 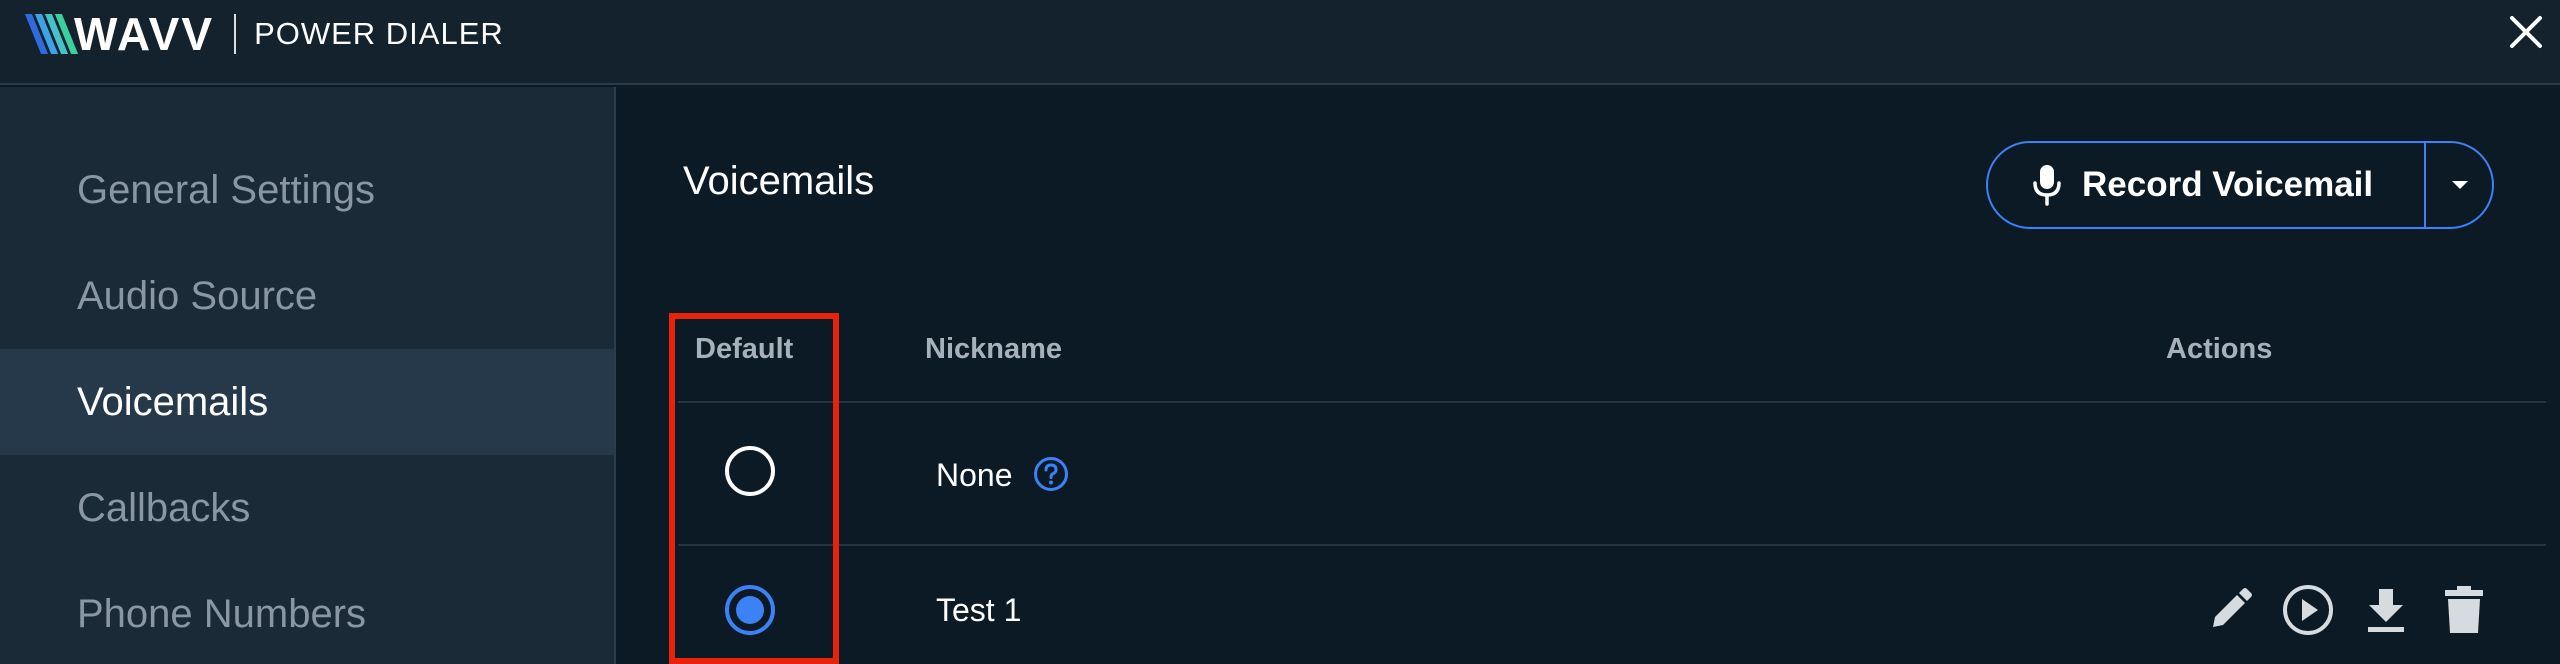 I want to click on close-button, so click(x=2526, y=32).